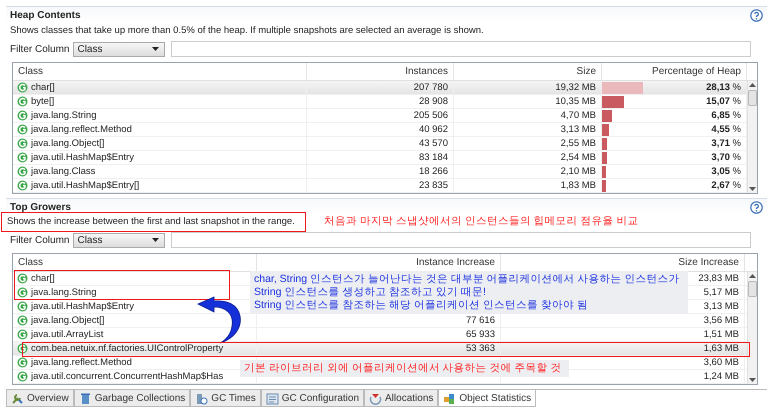 This screenshot has height=411, width=773. Describe the element at coordinates (449, 398) in the screenshot. I see `cubes-icon` at that location.